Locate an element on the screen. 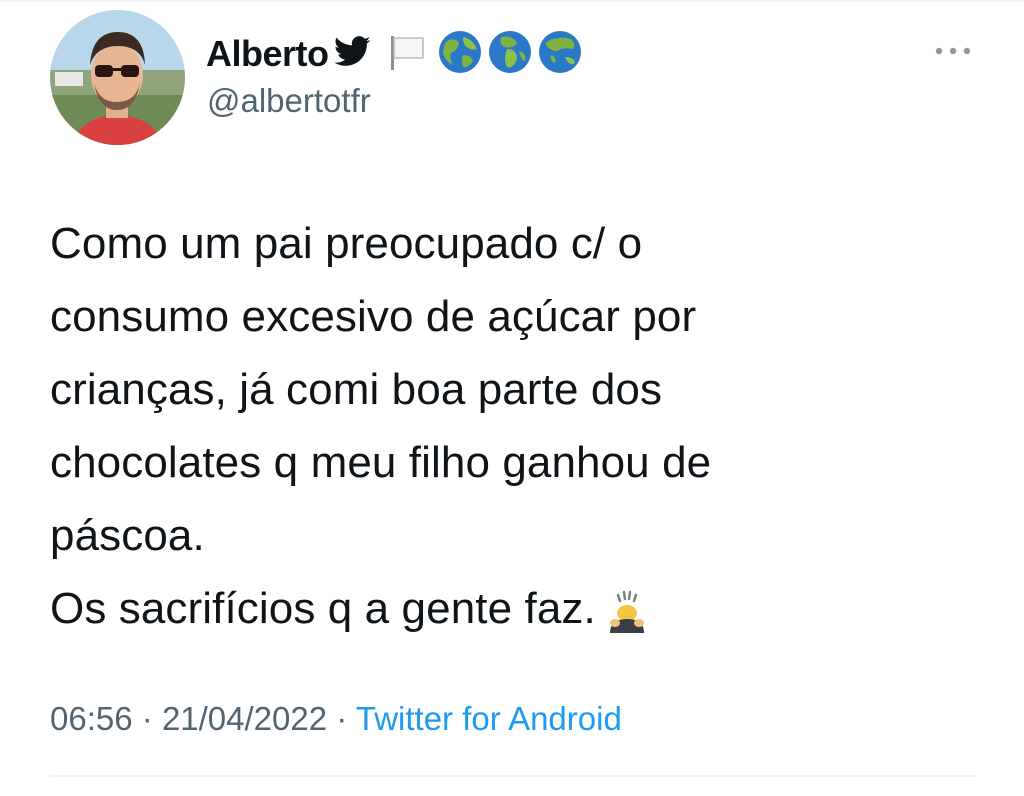 The height and width of the screenshot is (796, 1024). avatar is located at coordinates (117, 77).